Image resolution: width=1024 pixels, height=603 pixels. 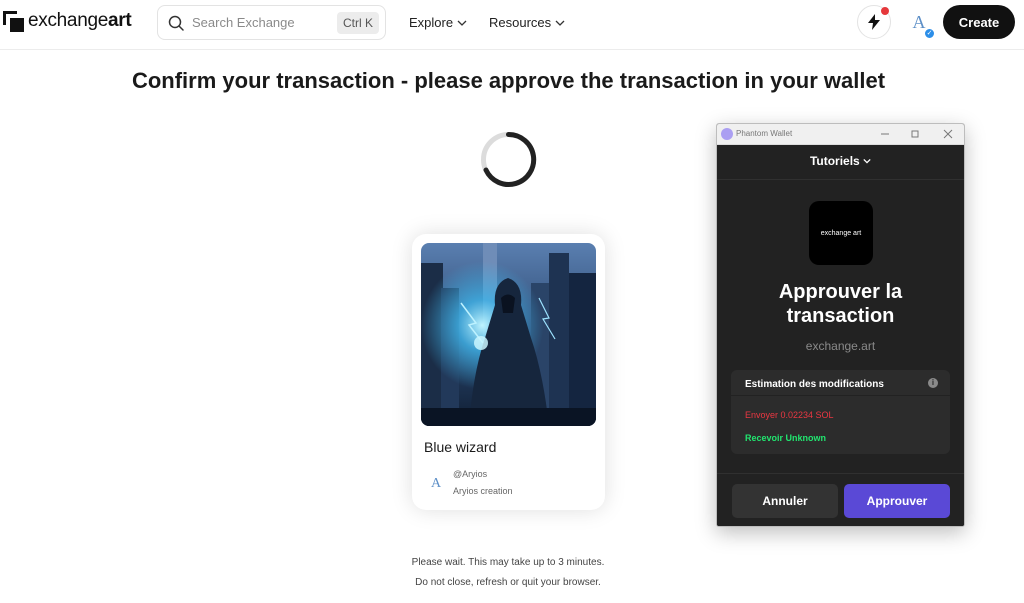 I want to click on nav-resources: Resources, so click(x=527, y=22).